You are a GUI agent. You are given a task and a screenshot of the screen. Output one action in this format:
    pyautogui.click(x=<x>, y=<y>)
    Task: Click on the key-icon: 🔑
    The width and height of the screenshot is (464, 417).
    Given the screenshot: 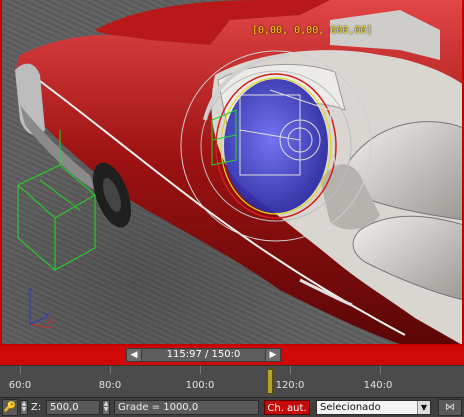 What is the action you would take?
    pyautogui.click(x=10, y=407)
    